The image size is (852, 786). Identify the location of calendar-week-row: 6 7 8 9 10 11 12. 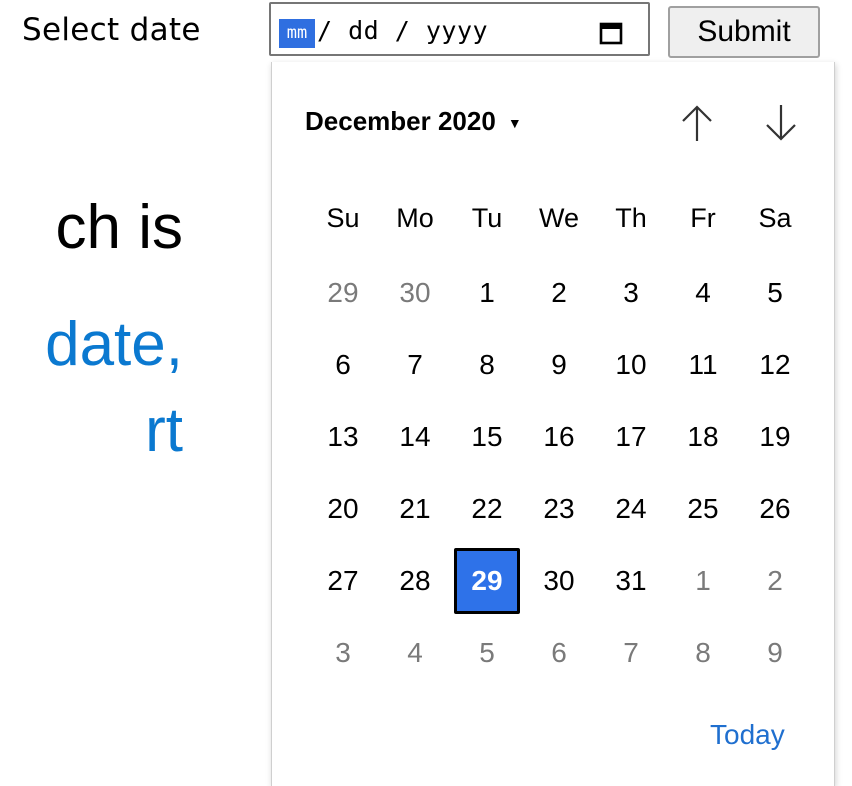
(559, 365).